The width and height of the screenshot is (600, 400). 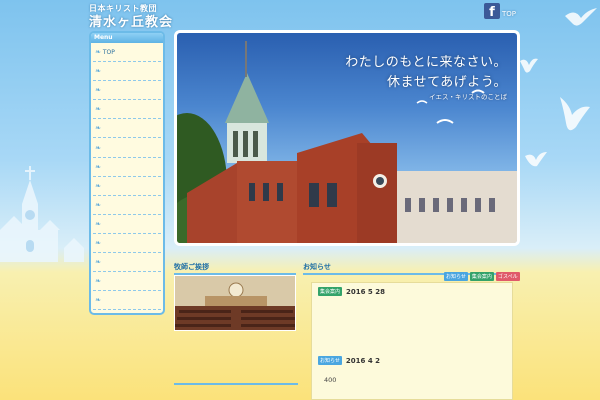 I want to click on news-category-filters: お知らせ 集会案内 ゴスペル, so click(x=482, y=276).